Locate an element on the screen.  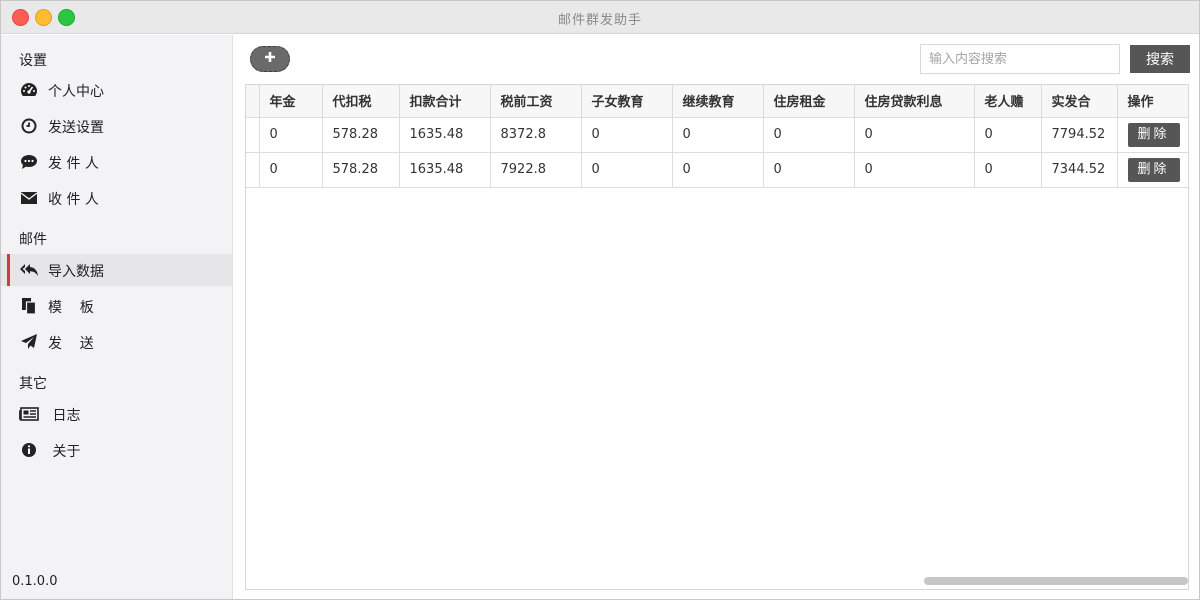
search-button: 搜索 is located at coordinates (1160, 59).